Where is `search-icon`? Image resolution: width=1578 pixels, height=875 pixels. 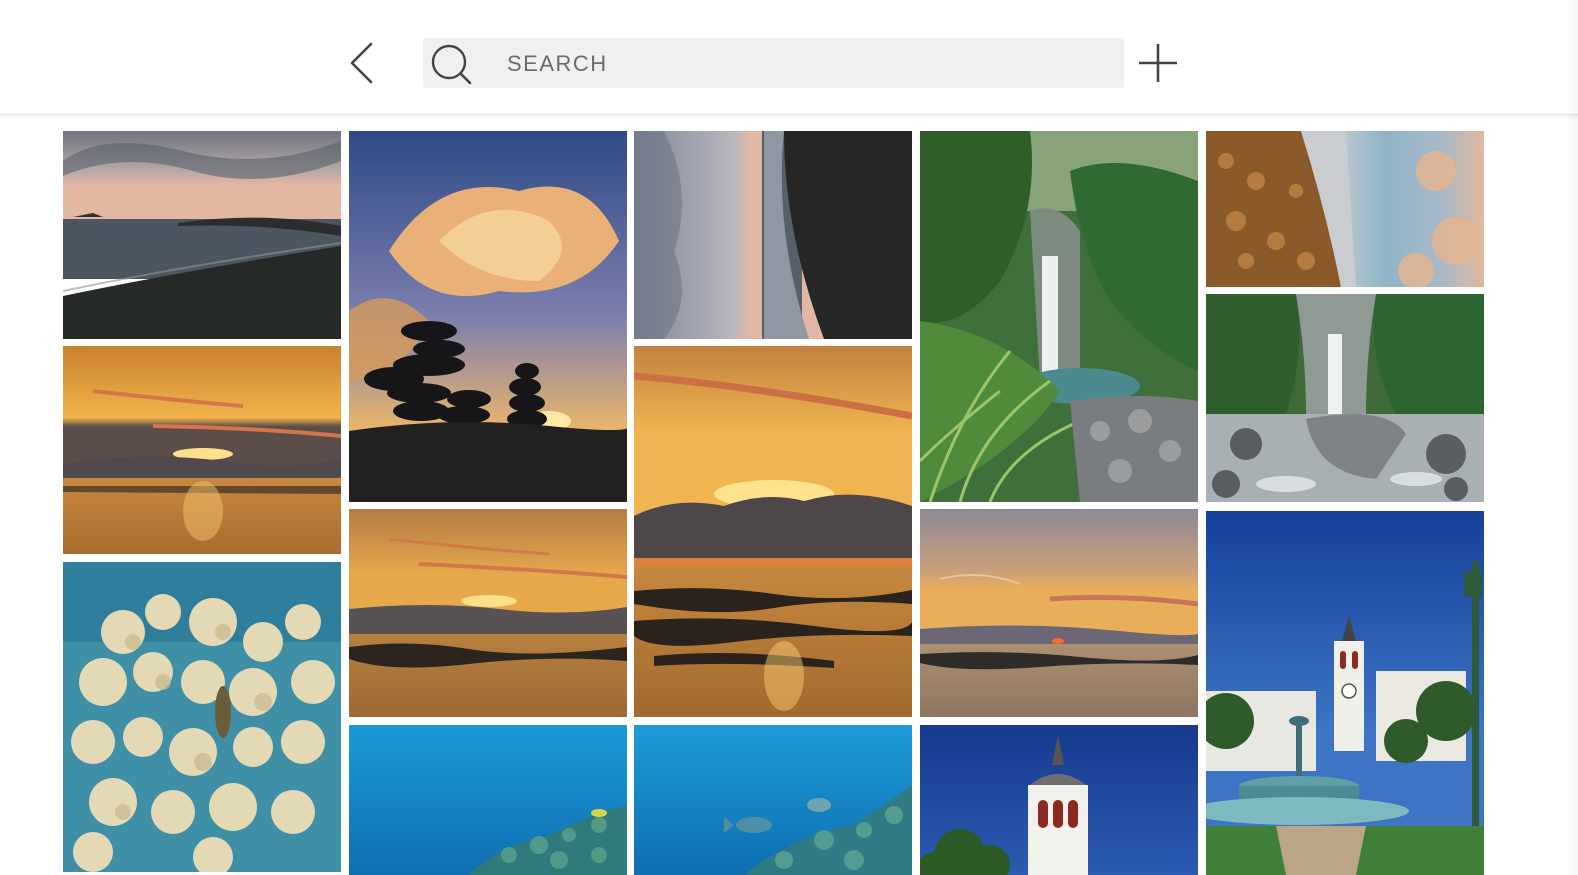 search-icon is located at coordinates (451, 64).